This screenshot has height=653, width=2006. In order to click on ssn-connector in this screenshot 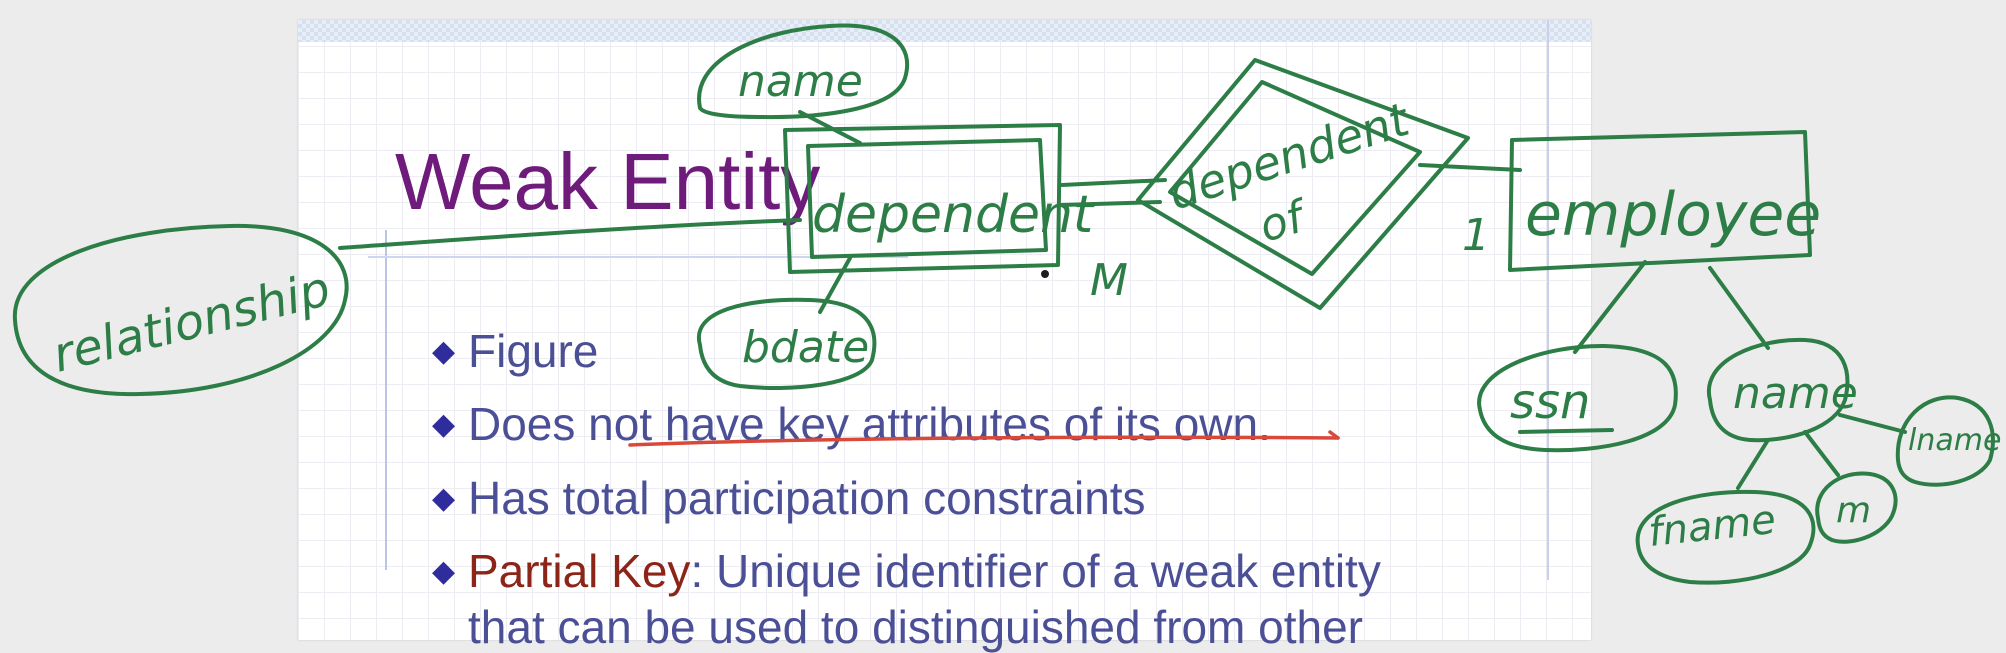, I will do `click(1610, 307)`.